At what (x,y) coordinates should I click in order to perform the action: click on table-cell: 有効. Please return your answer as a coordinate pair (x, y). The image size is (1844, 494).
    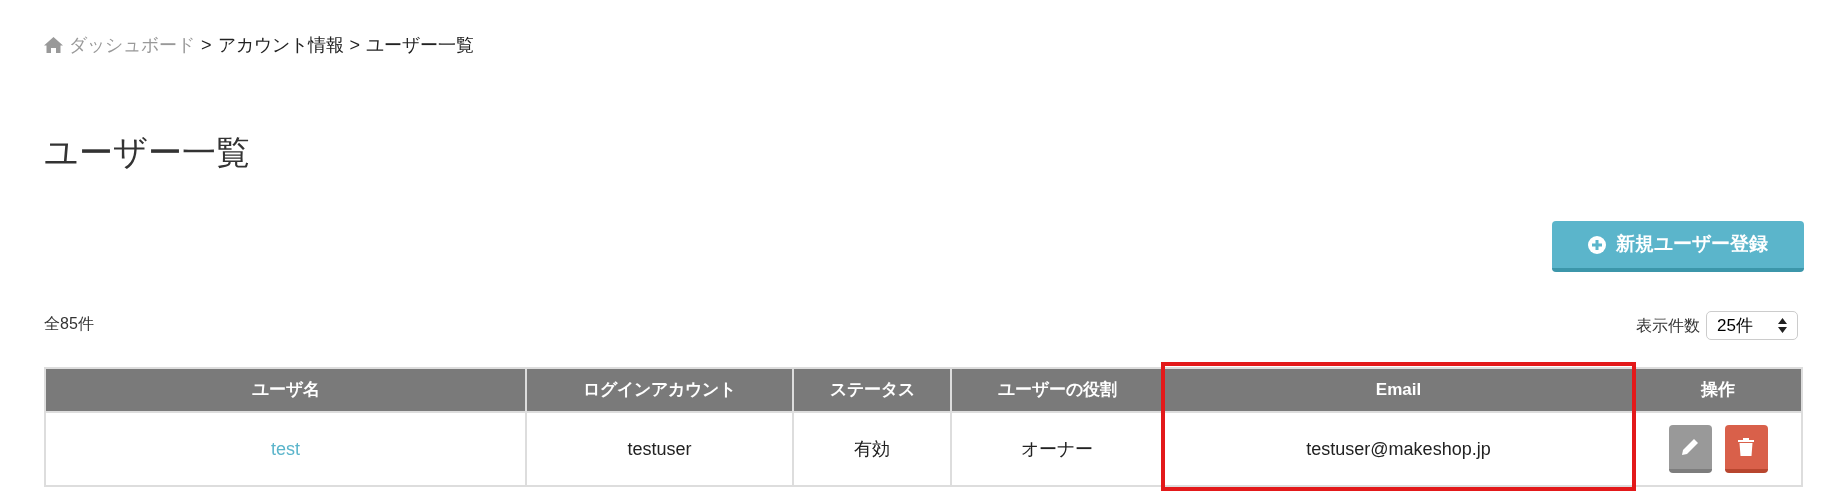
    Looking at the image, I should click on (872, 449).